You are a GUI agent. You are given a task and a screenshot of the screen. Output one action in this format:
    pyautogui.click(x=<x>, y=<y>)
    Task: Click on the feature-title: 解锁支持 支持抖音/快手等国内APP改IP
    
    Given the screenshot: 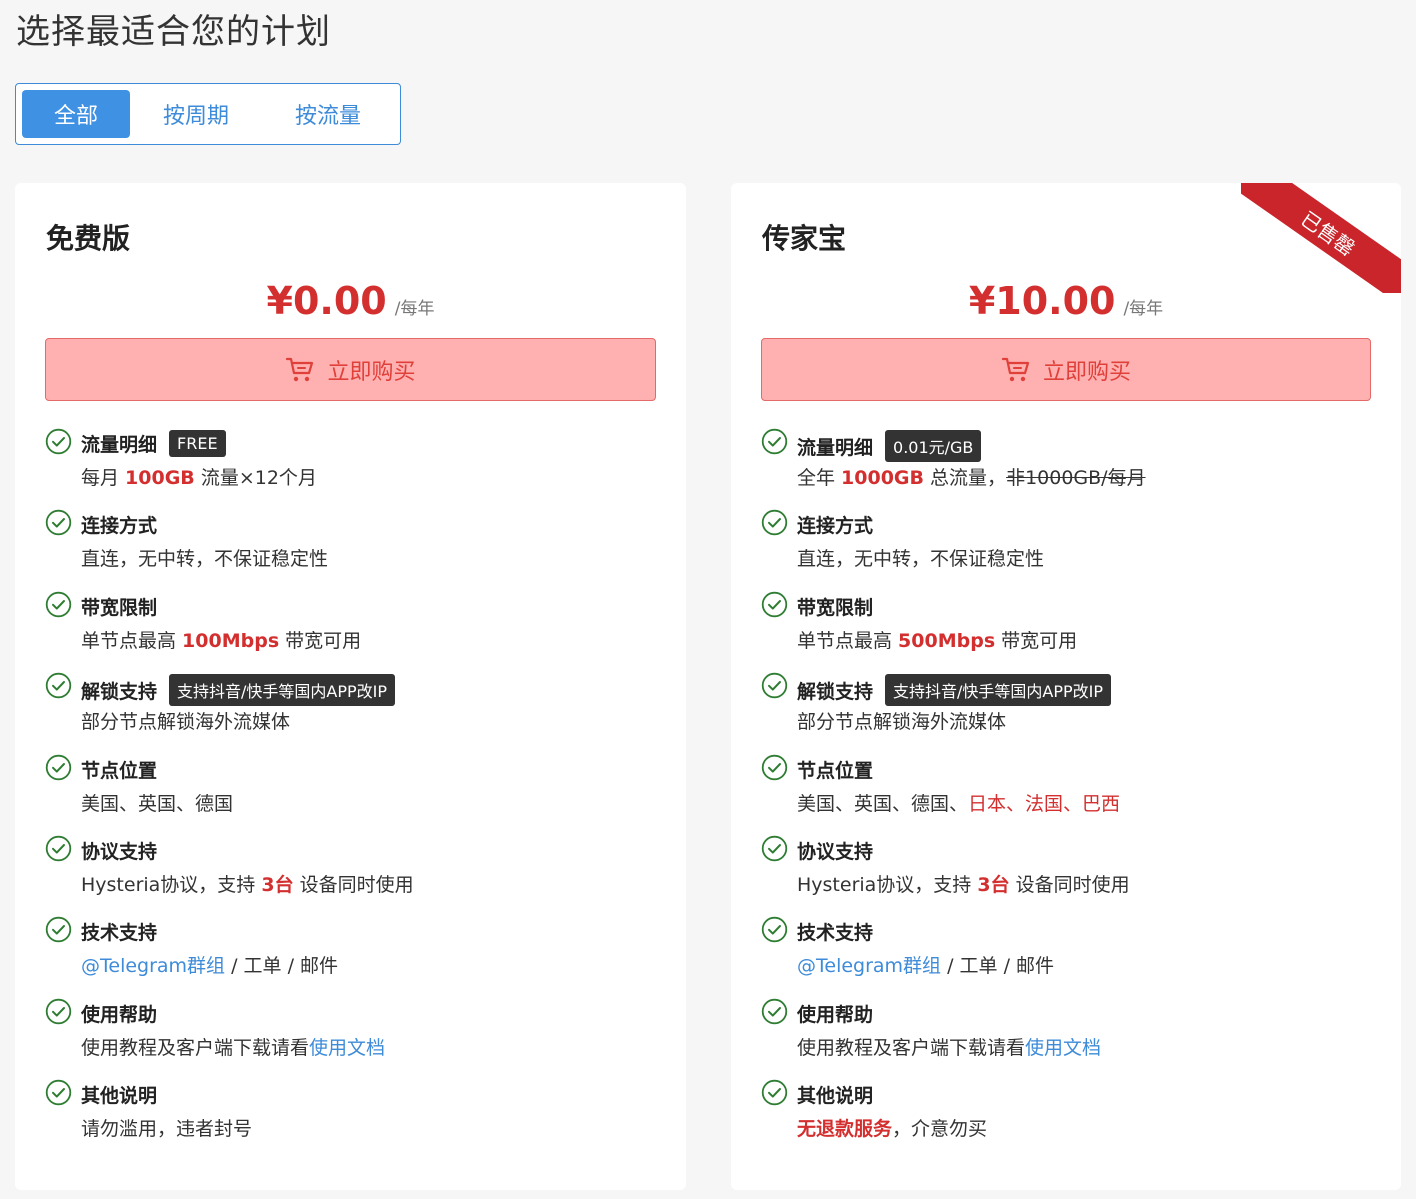 What is the action you would take?
    pyautogui.click(x=238, y=690)
    